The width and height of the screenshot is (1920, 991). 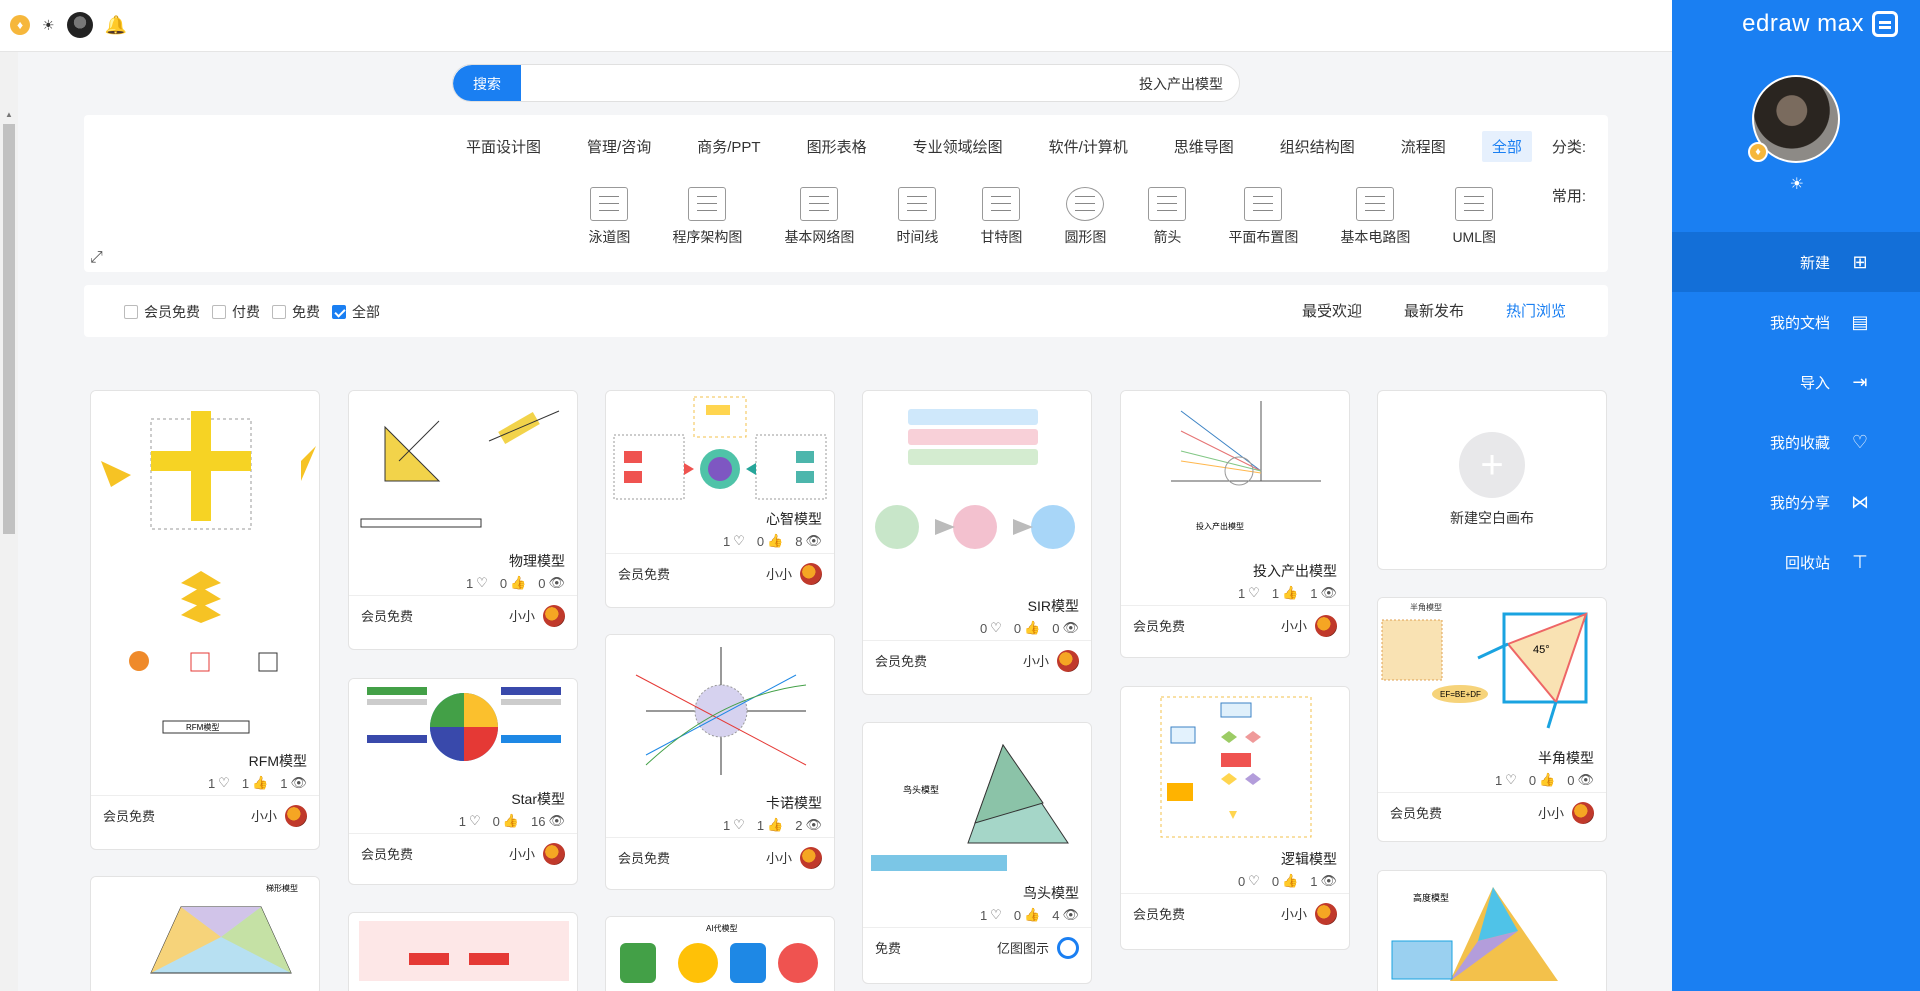 I want to click on heart-icon: ♡, so click(x=482, y=582).